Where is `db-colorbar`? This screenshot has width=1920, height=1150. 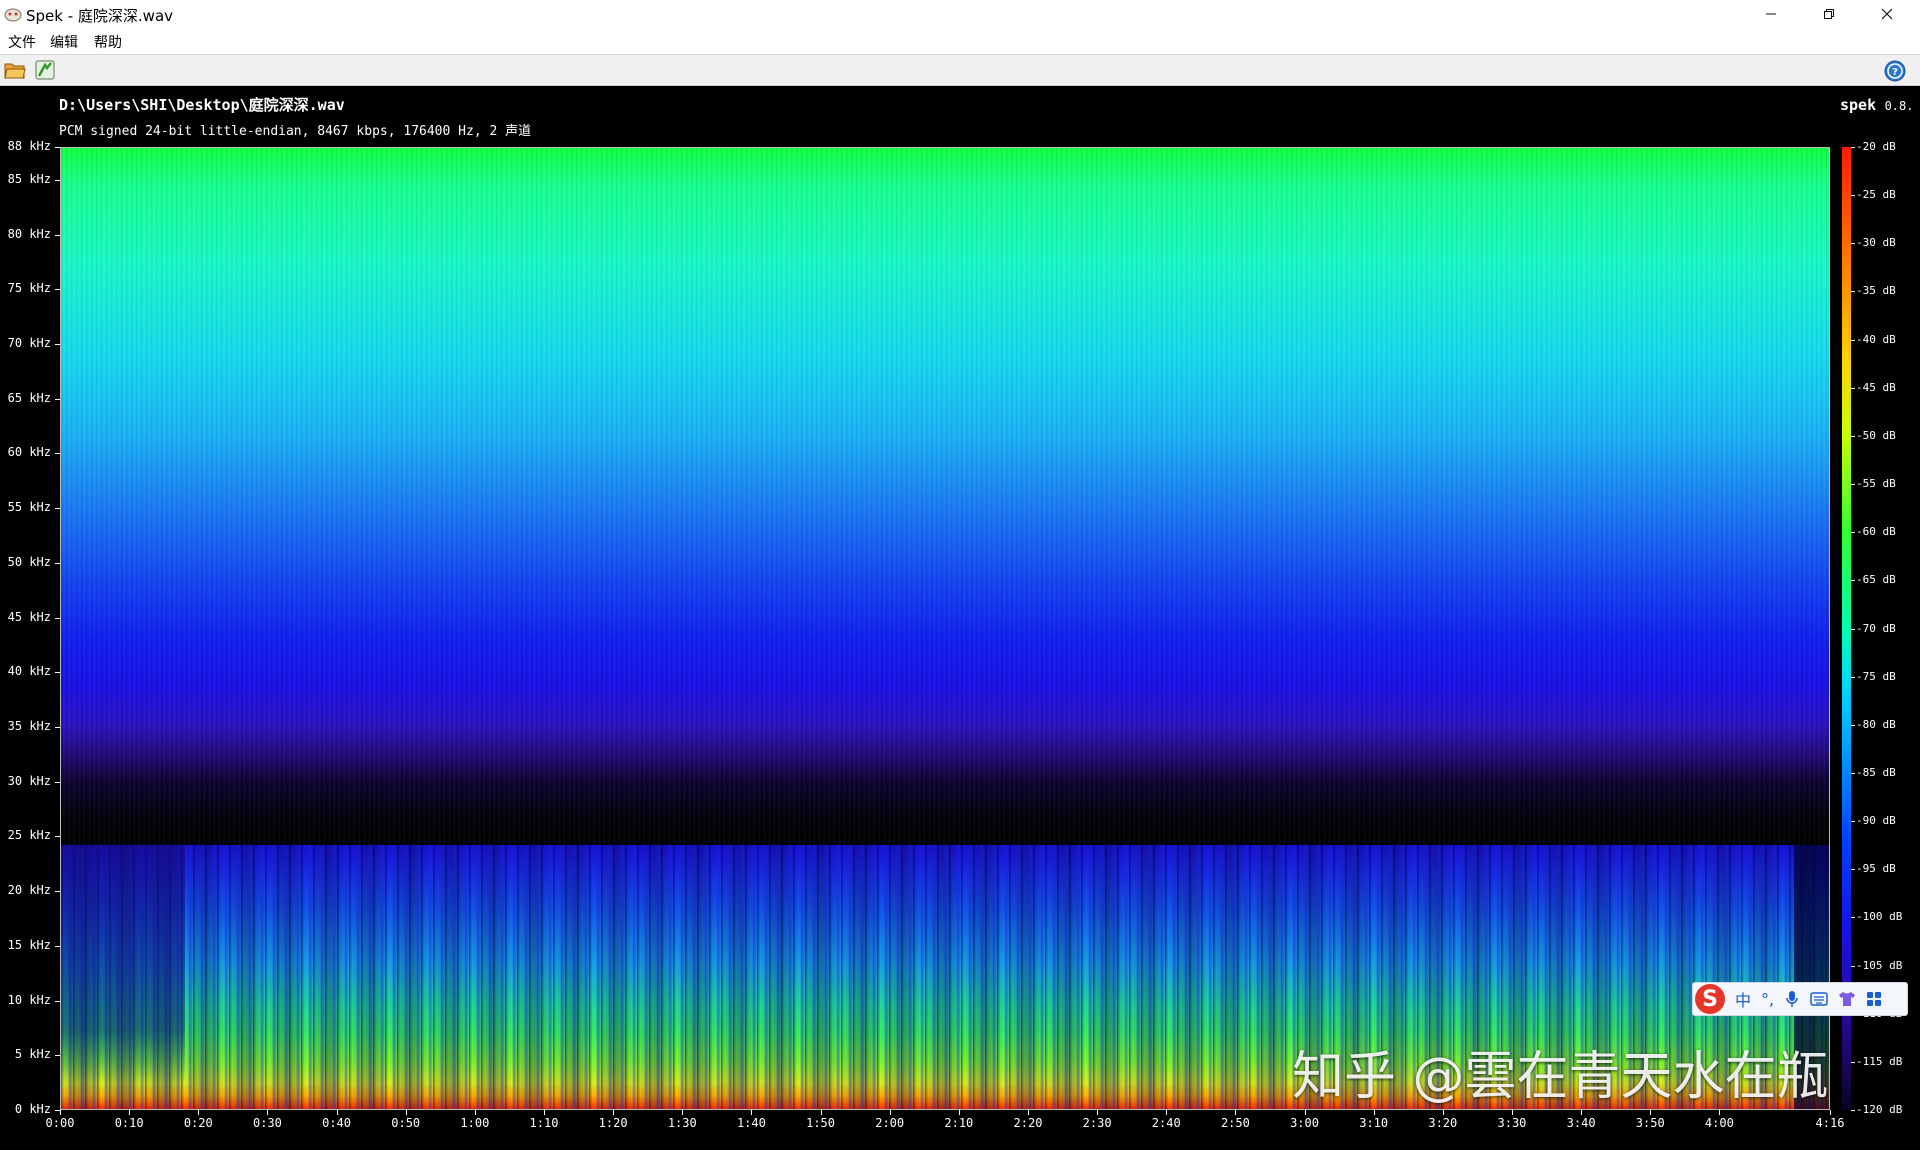 db-colorbar is located at coordinates (1846, 628).